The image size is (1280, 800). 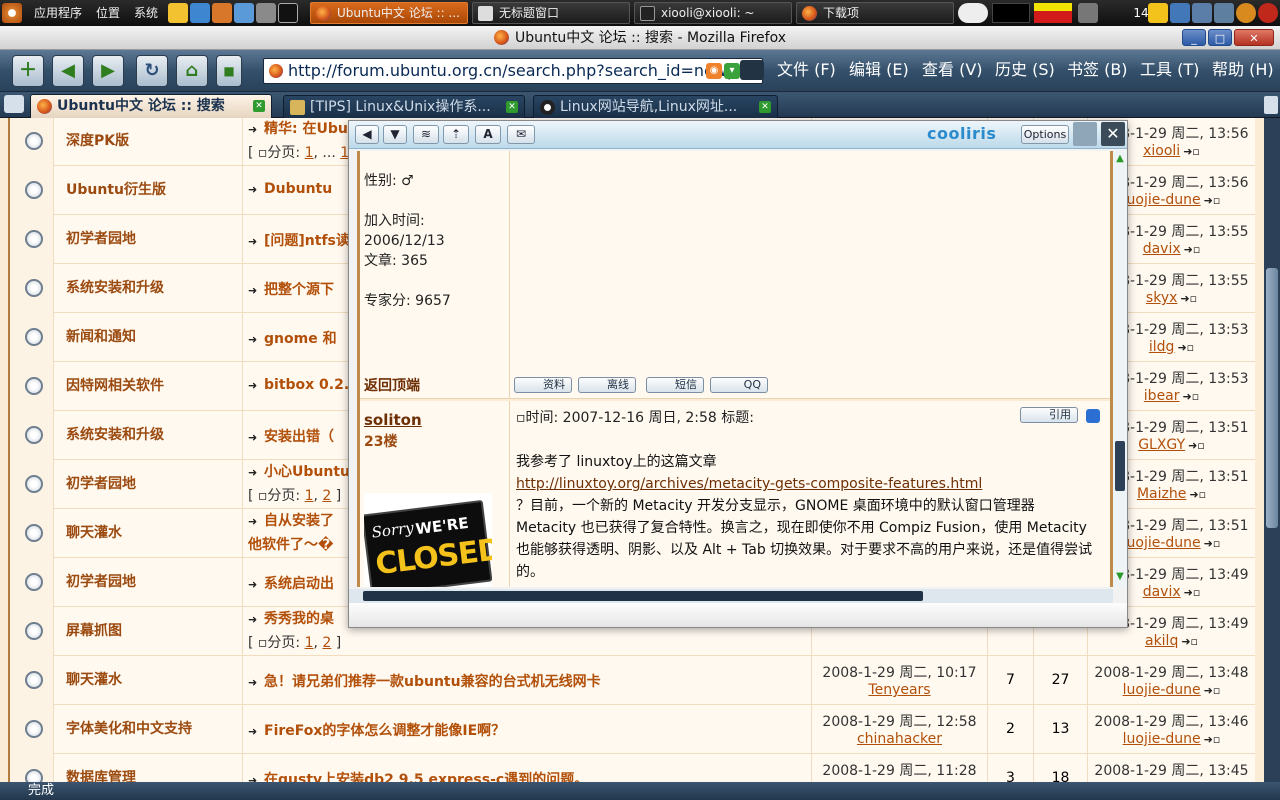 I want to click on notification-icon, so click(x=1158, y=13).